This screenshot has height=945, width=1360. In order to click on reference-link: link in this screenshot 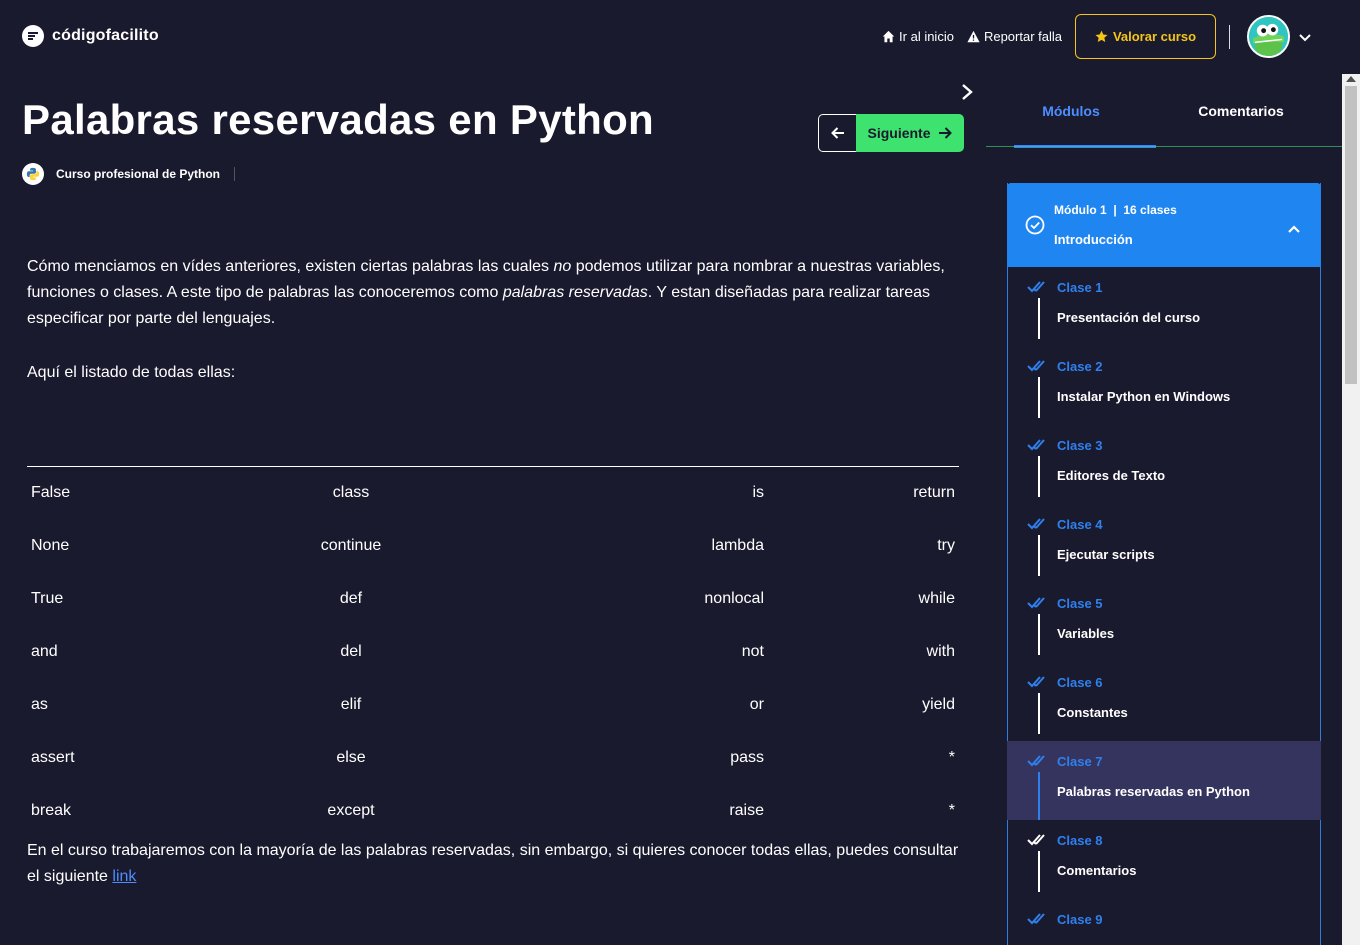, I will do `click(124, 876)`.